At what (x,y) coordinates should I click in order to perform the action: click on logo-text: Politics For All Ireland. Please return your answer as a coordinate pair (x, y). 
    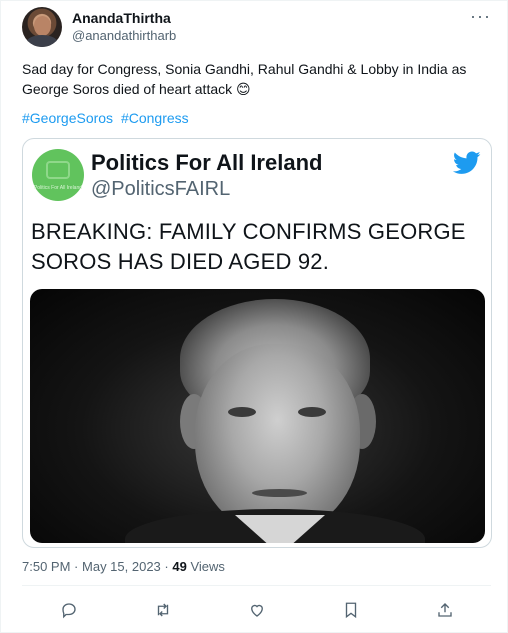
    Looking at the image, I should click on (58, 188).